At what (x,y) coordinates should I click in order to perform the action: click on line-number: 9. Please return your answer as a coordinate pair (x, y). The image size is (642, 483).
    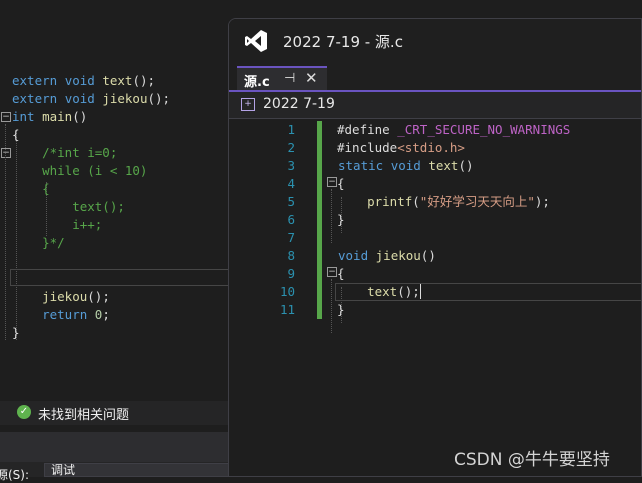
    Looking at the image, I should click on (291, 273).